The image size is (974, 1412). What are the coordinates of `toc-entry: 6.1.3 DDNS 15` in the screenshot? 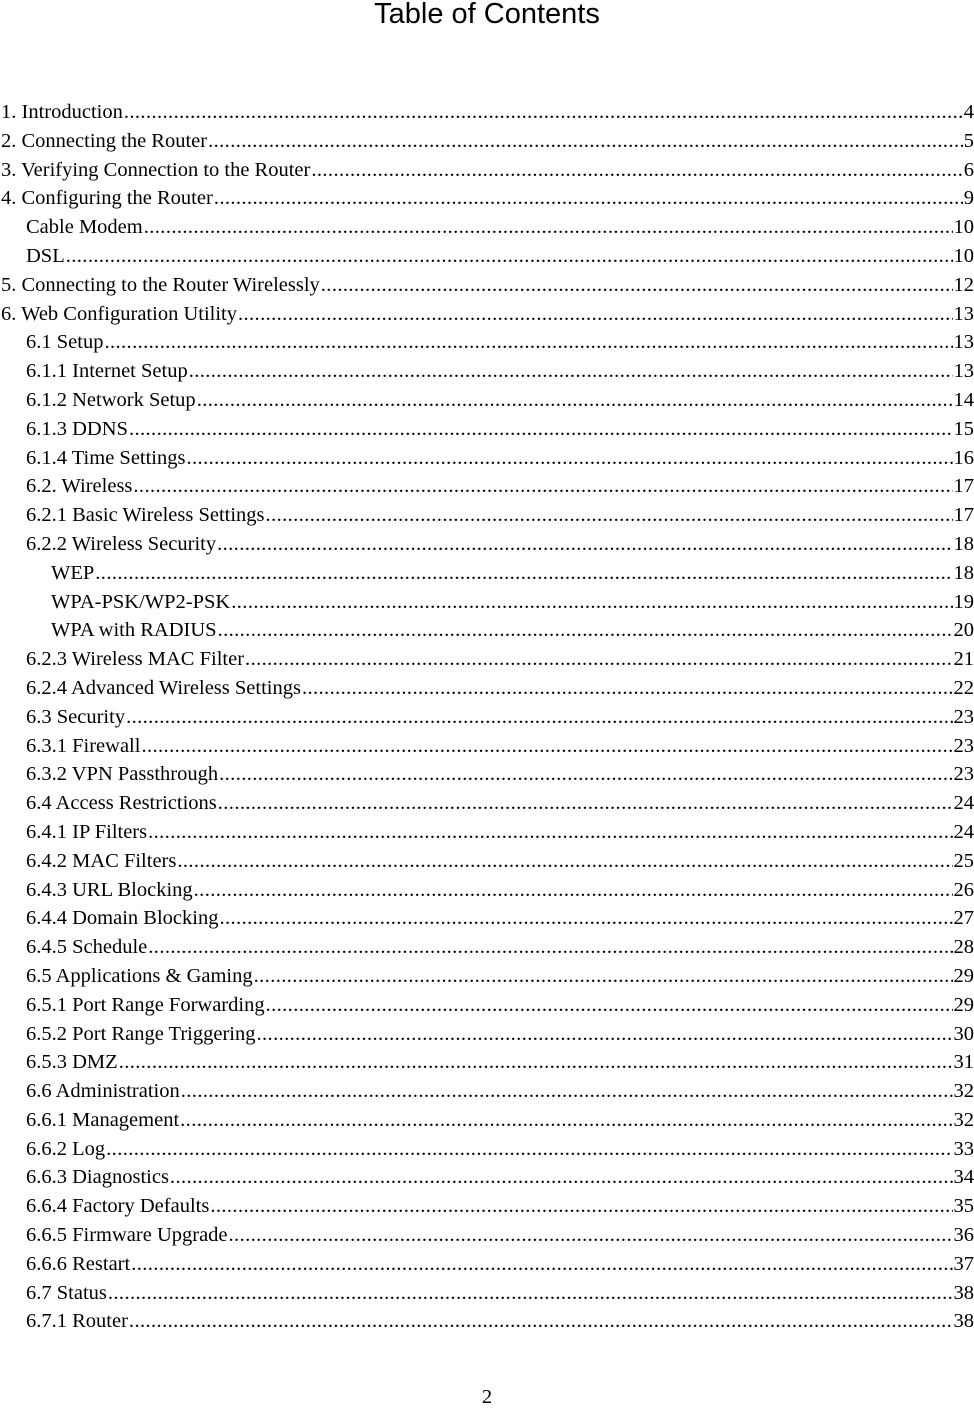 It's located at (487, 429).